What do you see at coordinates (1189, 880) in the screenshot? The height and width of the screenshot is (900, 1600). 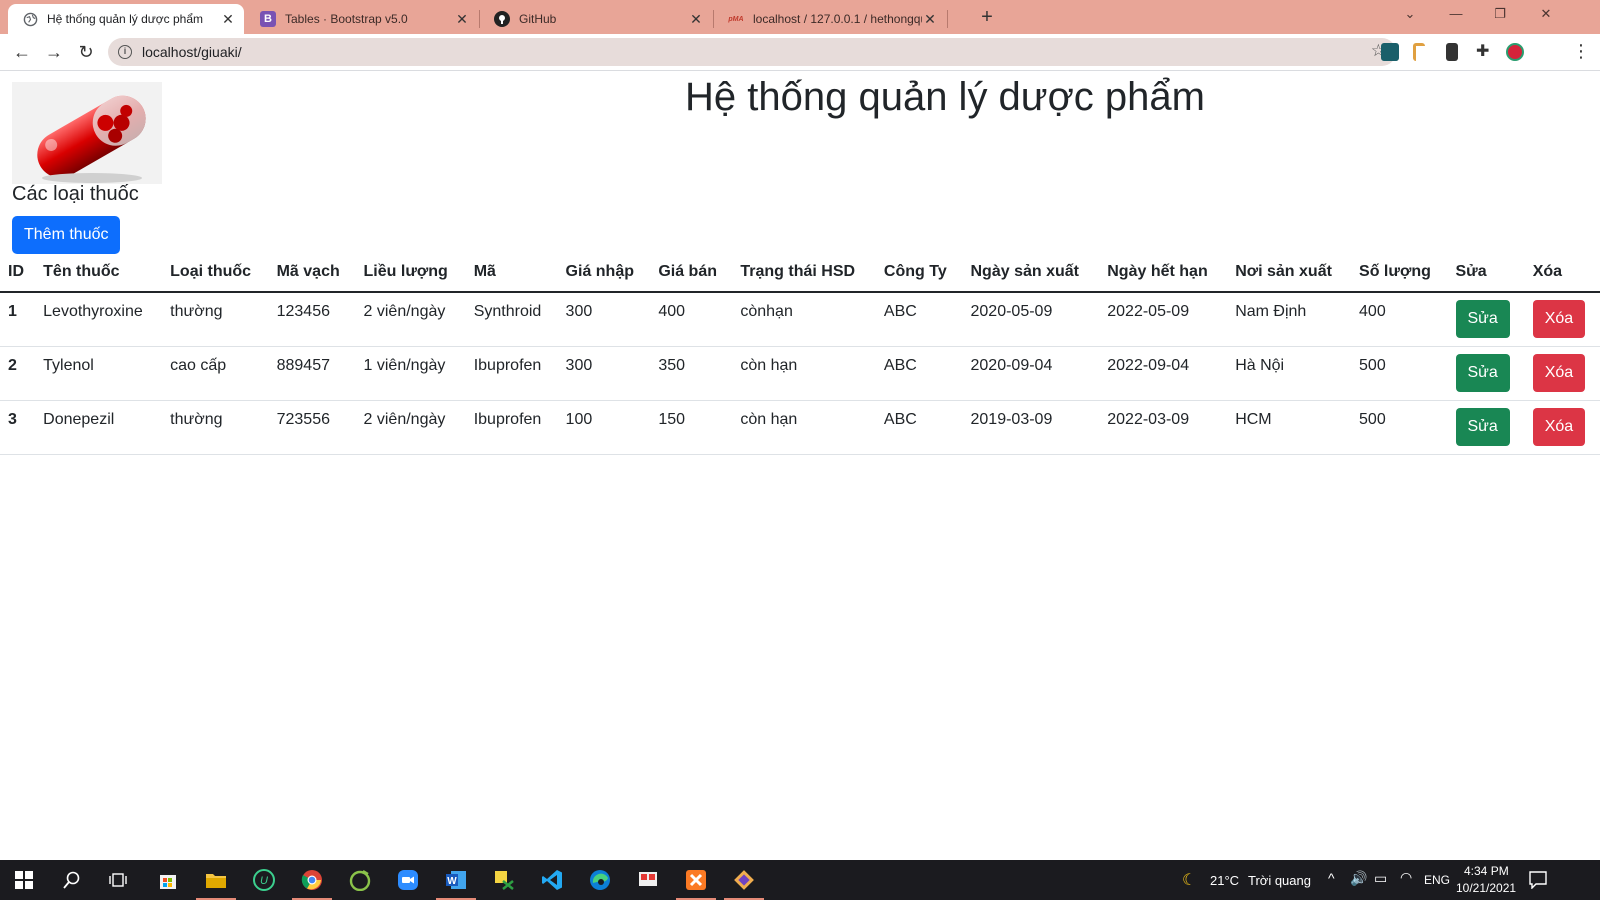 I see `weather-moon-icon: ☾` at bounding box center [1189, 880].